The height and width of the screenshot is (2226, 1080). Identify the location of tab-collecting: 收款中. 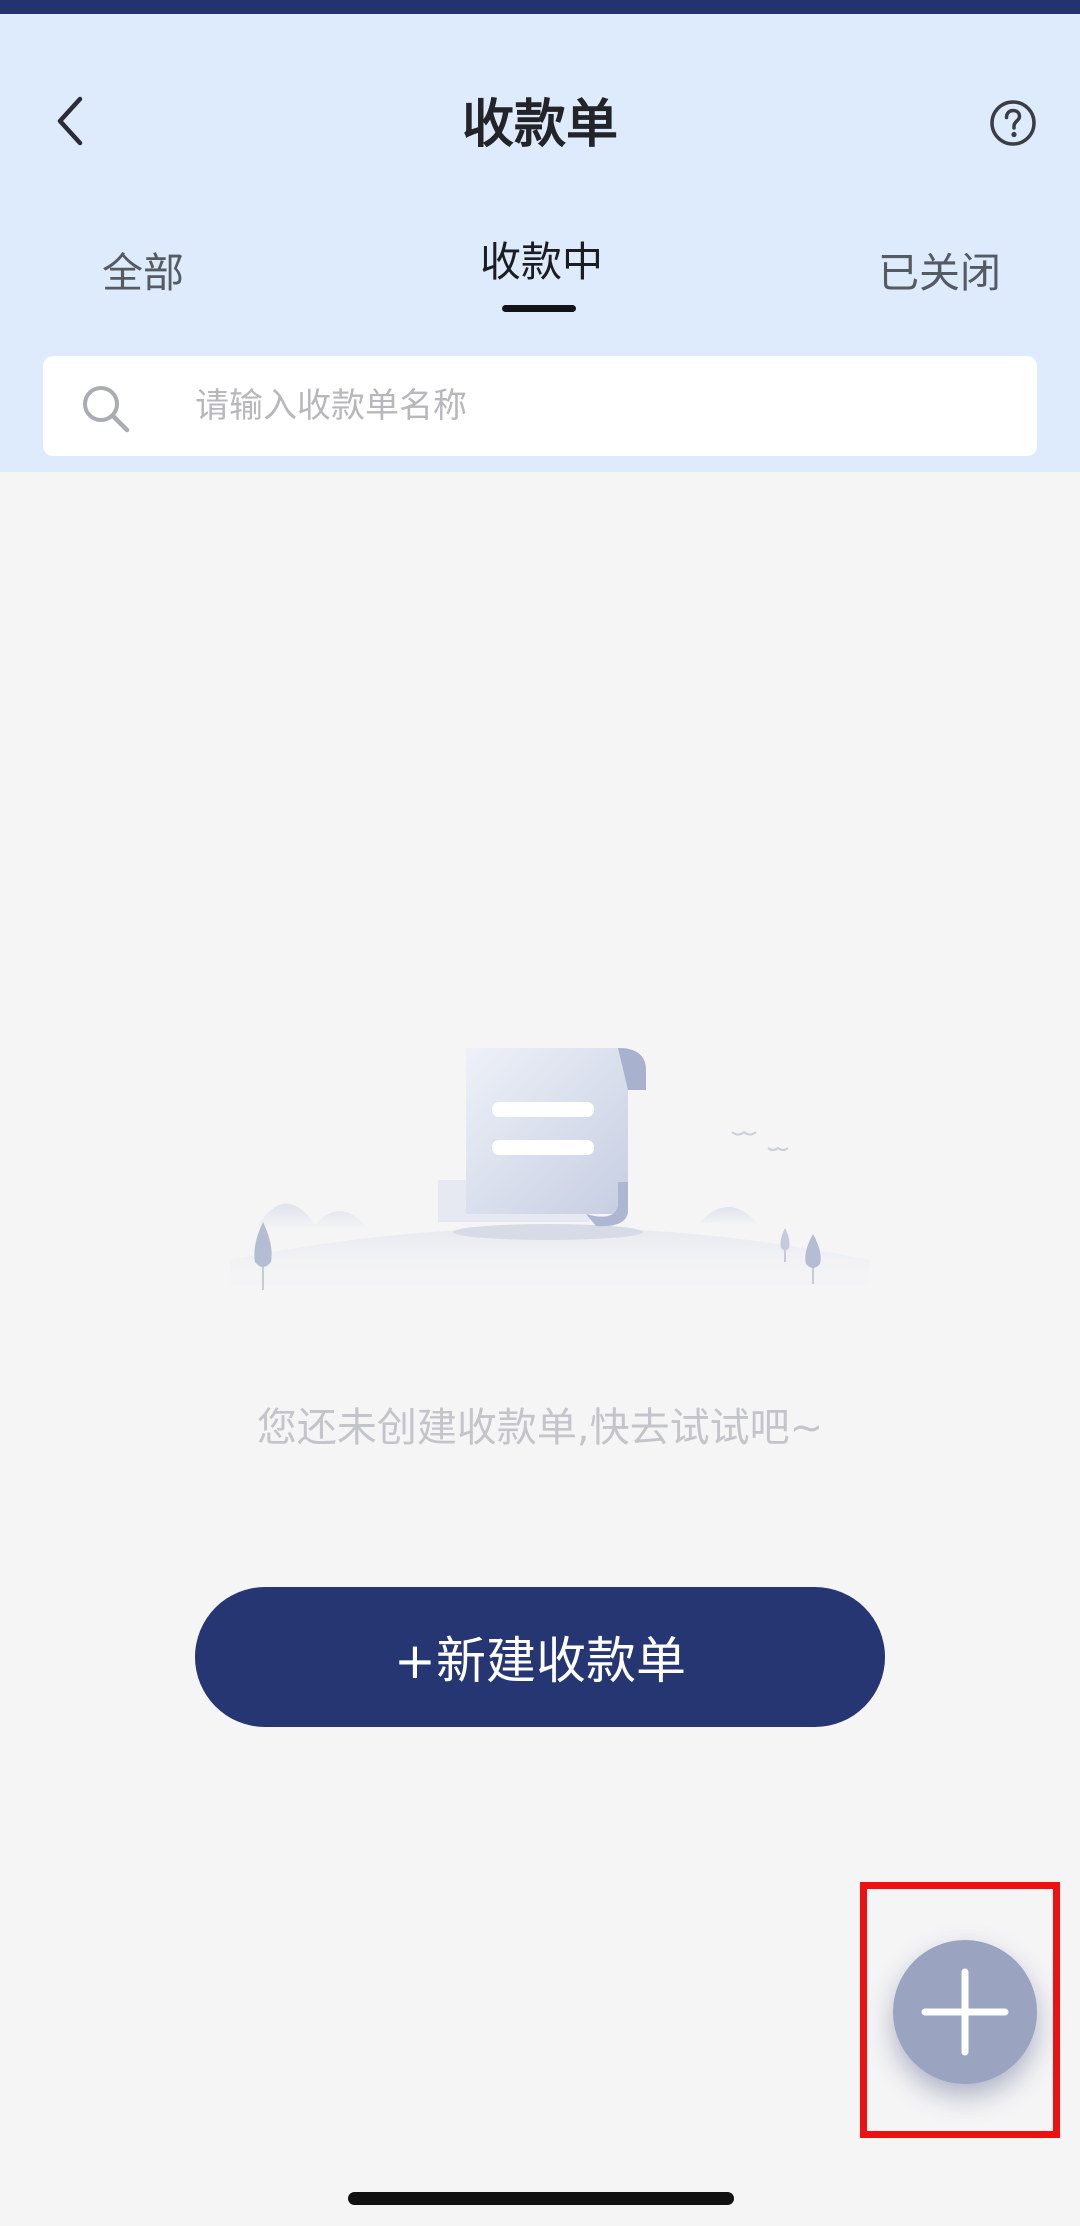
(541, 262).